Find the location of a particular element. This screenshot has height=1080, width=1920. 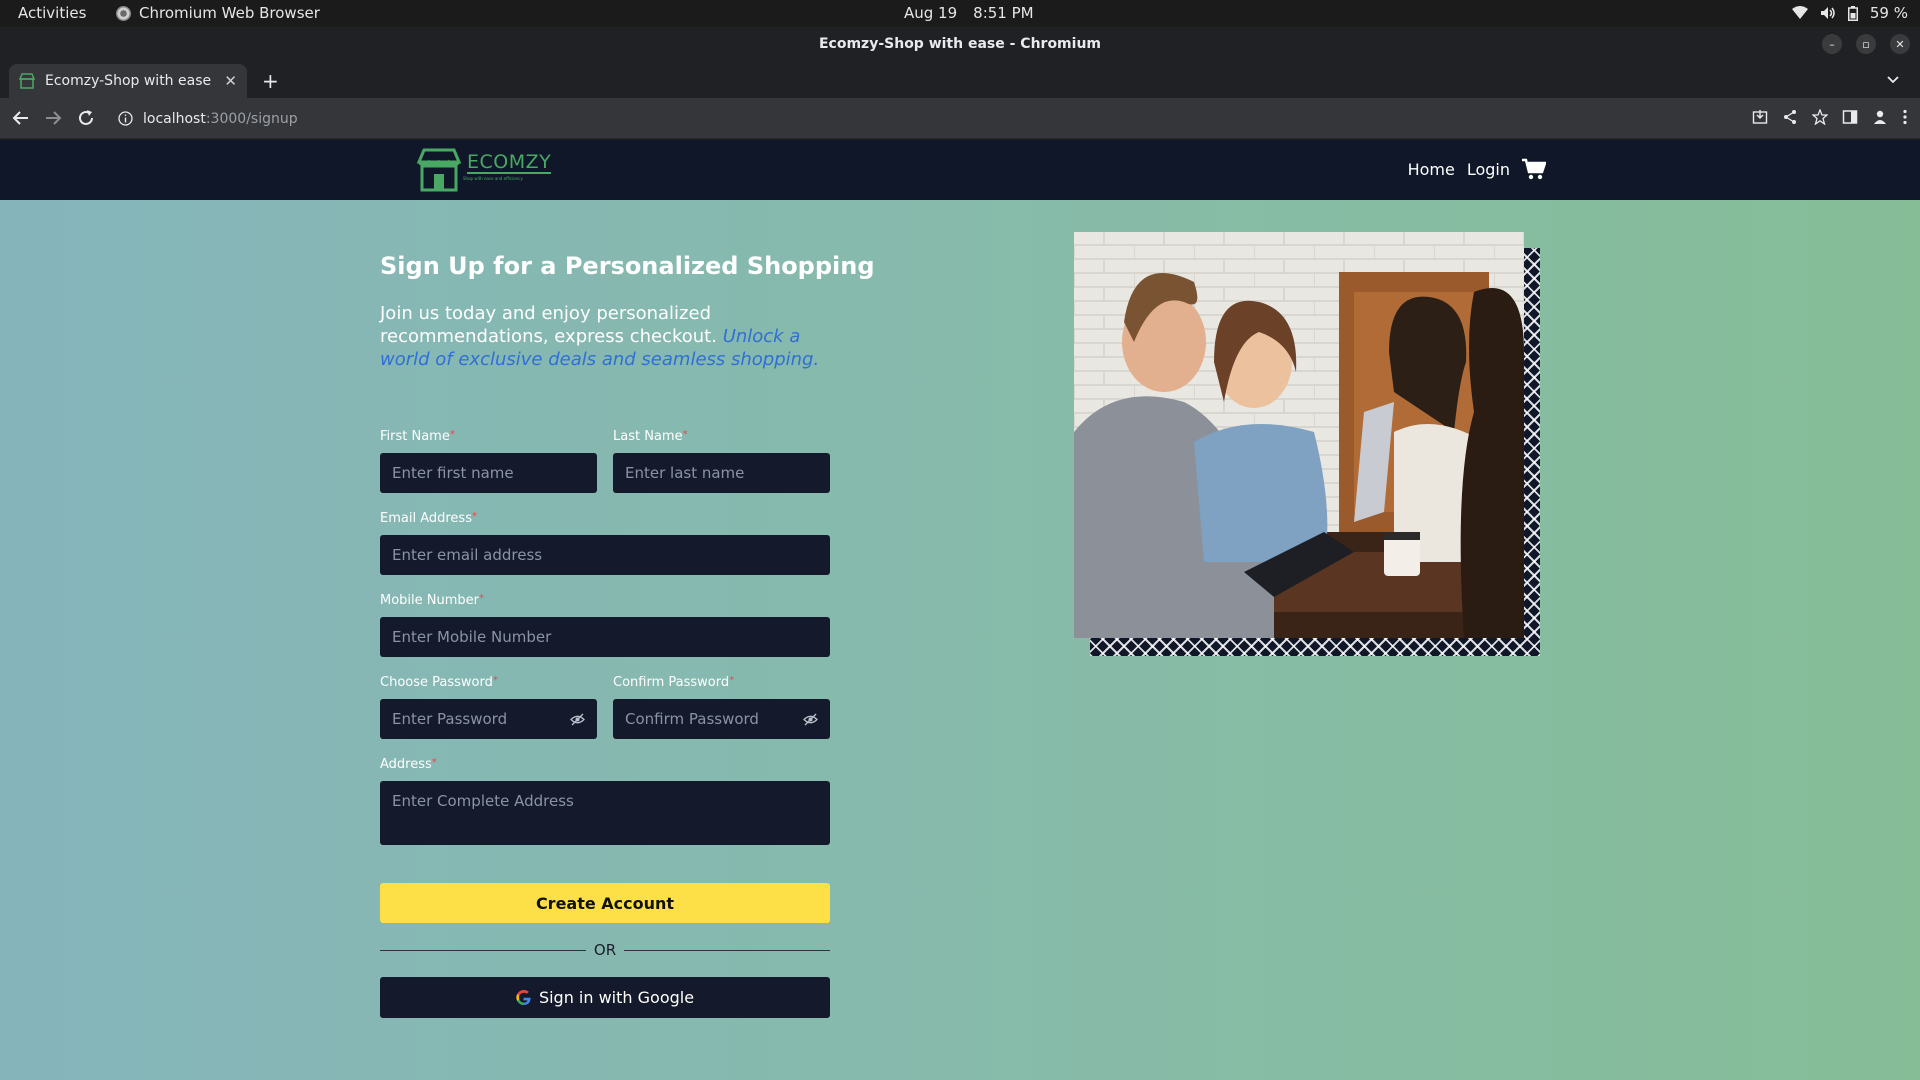

browser-title-bar: Ecomzy-Shop with ease - Chromium – ▫ ✕ is located at coordinates (960, 45).